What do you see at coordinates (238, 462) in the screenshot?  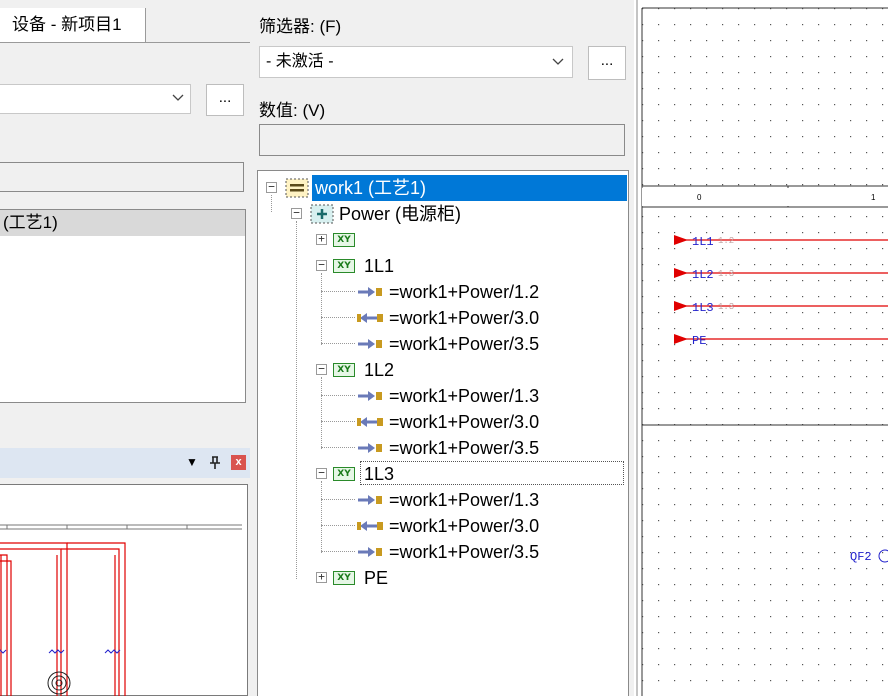 I see `close-icon: x` at bounding box center [238, 462].